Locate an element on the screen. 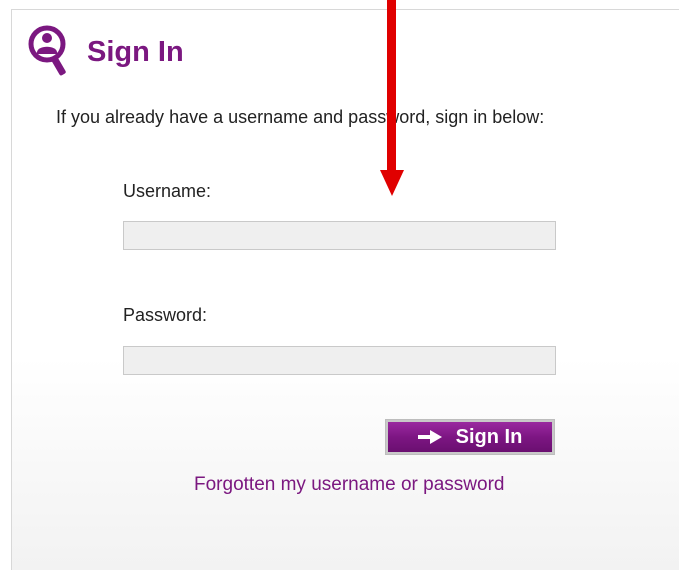 This screenshot has height=570, width=679. username-input is located at coordinates (339, 235).